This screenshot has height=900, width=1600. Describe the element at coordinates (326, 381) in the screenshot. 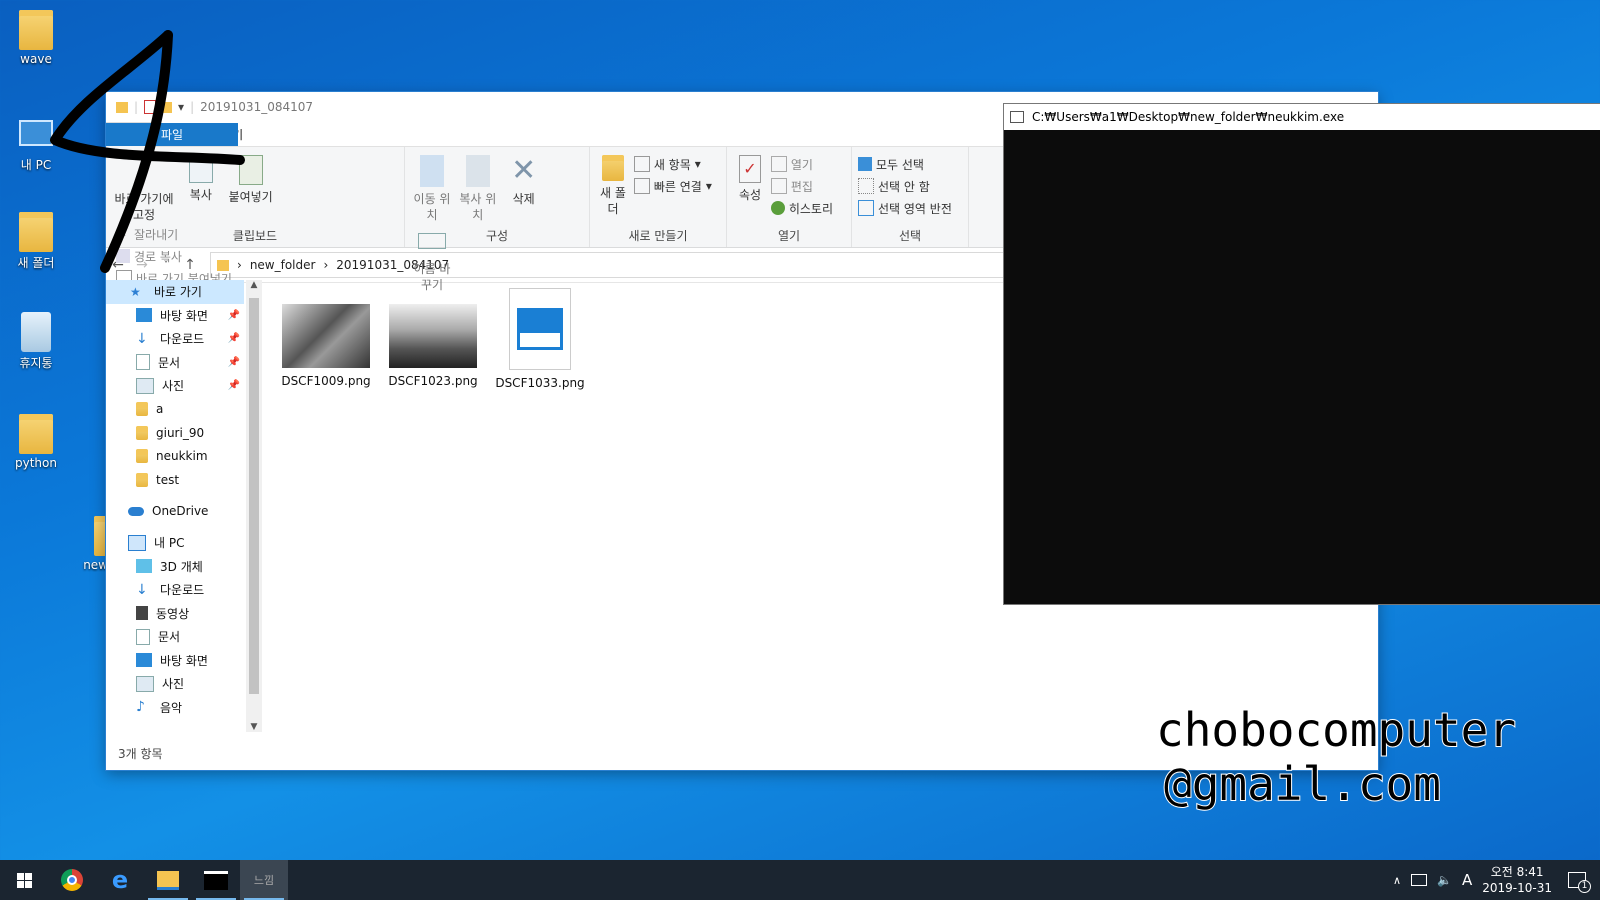

I see `file-name: DSCF1009.png` at that location.